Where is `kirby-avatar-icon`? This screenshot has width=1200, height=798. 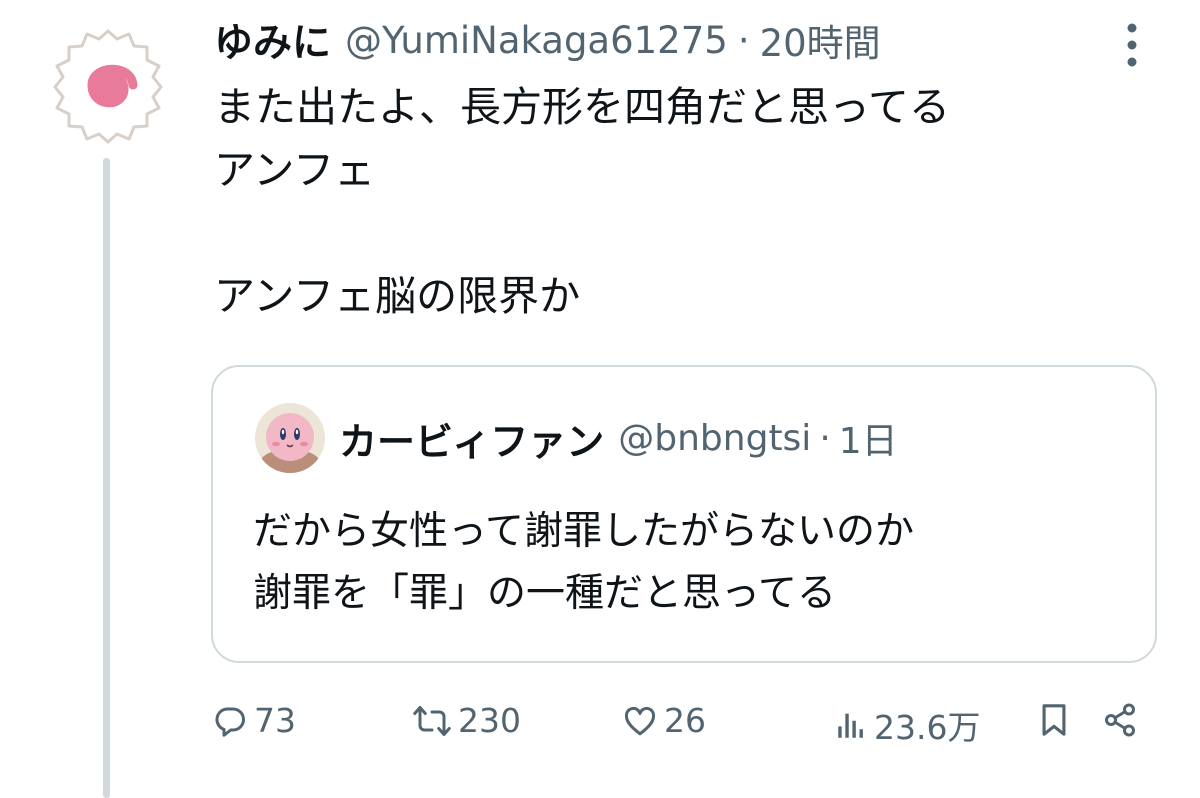 kirby-avatar-icon is located at coordinates (290, 438).